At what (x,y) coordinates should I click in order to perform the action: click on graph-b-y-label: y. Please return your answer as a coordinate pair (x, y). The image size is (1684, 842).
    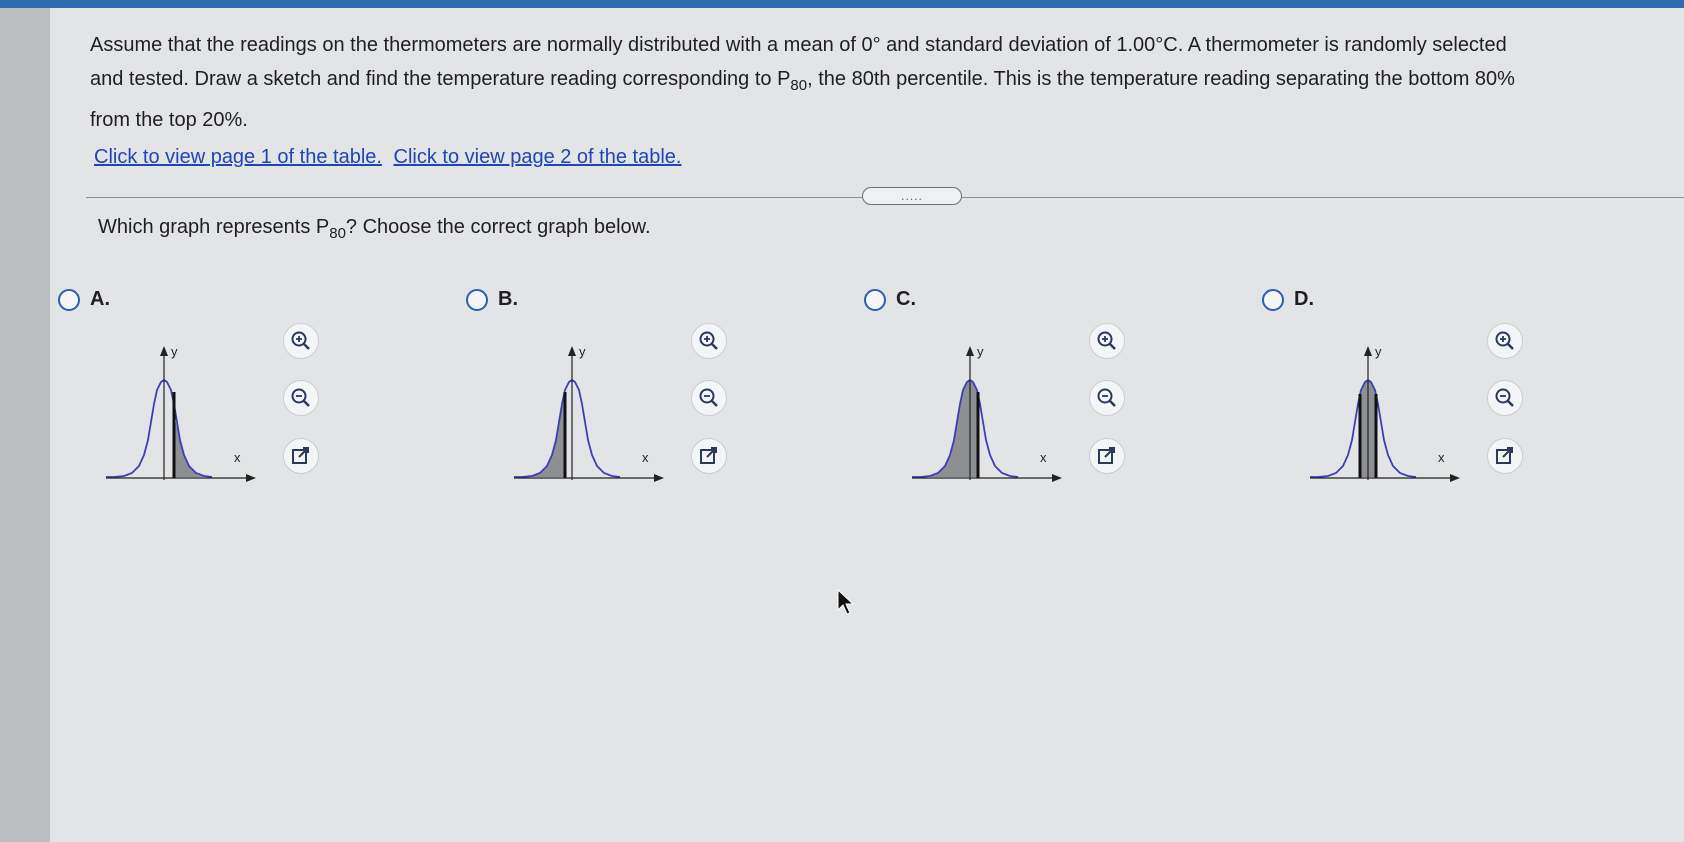
    Looking at the image, I should click on (582, 351).